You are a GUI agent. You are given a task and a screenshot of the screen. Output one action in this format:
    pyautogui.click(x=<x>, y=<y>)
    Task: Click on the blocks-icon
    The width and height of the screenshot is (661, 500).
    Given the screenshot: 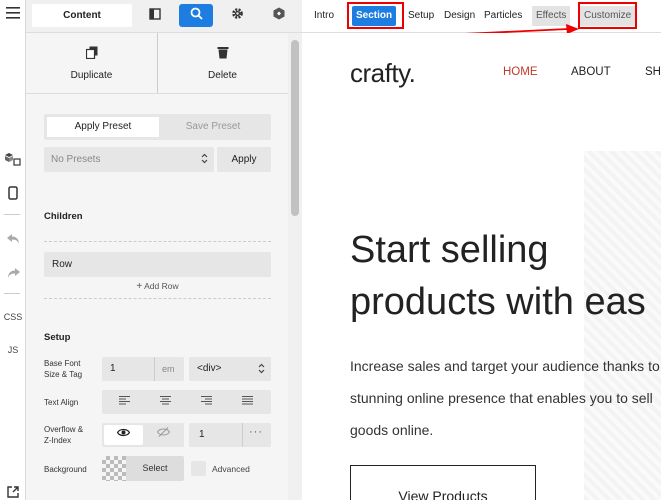 What is the action you would take?
    pyautogui.click(x=13, y=160)
    